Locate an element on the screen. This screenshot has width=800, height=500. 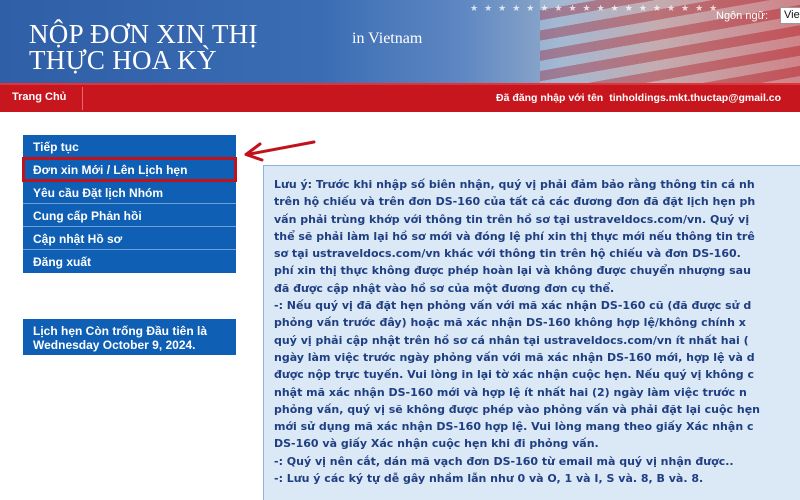
language-label: Ngôn ngữ: is located at coordinates (742, 16).